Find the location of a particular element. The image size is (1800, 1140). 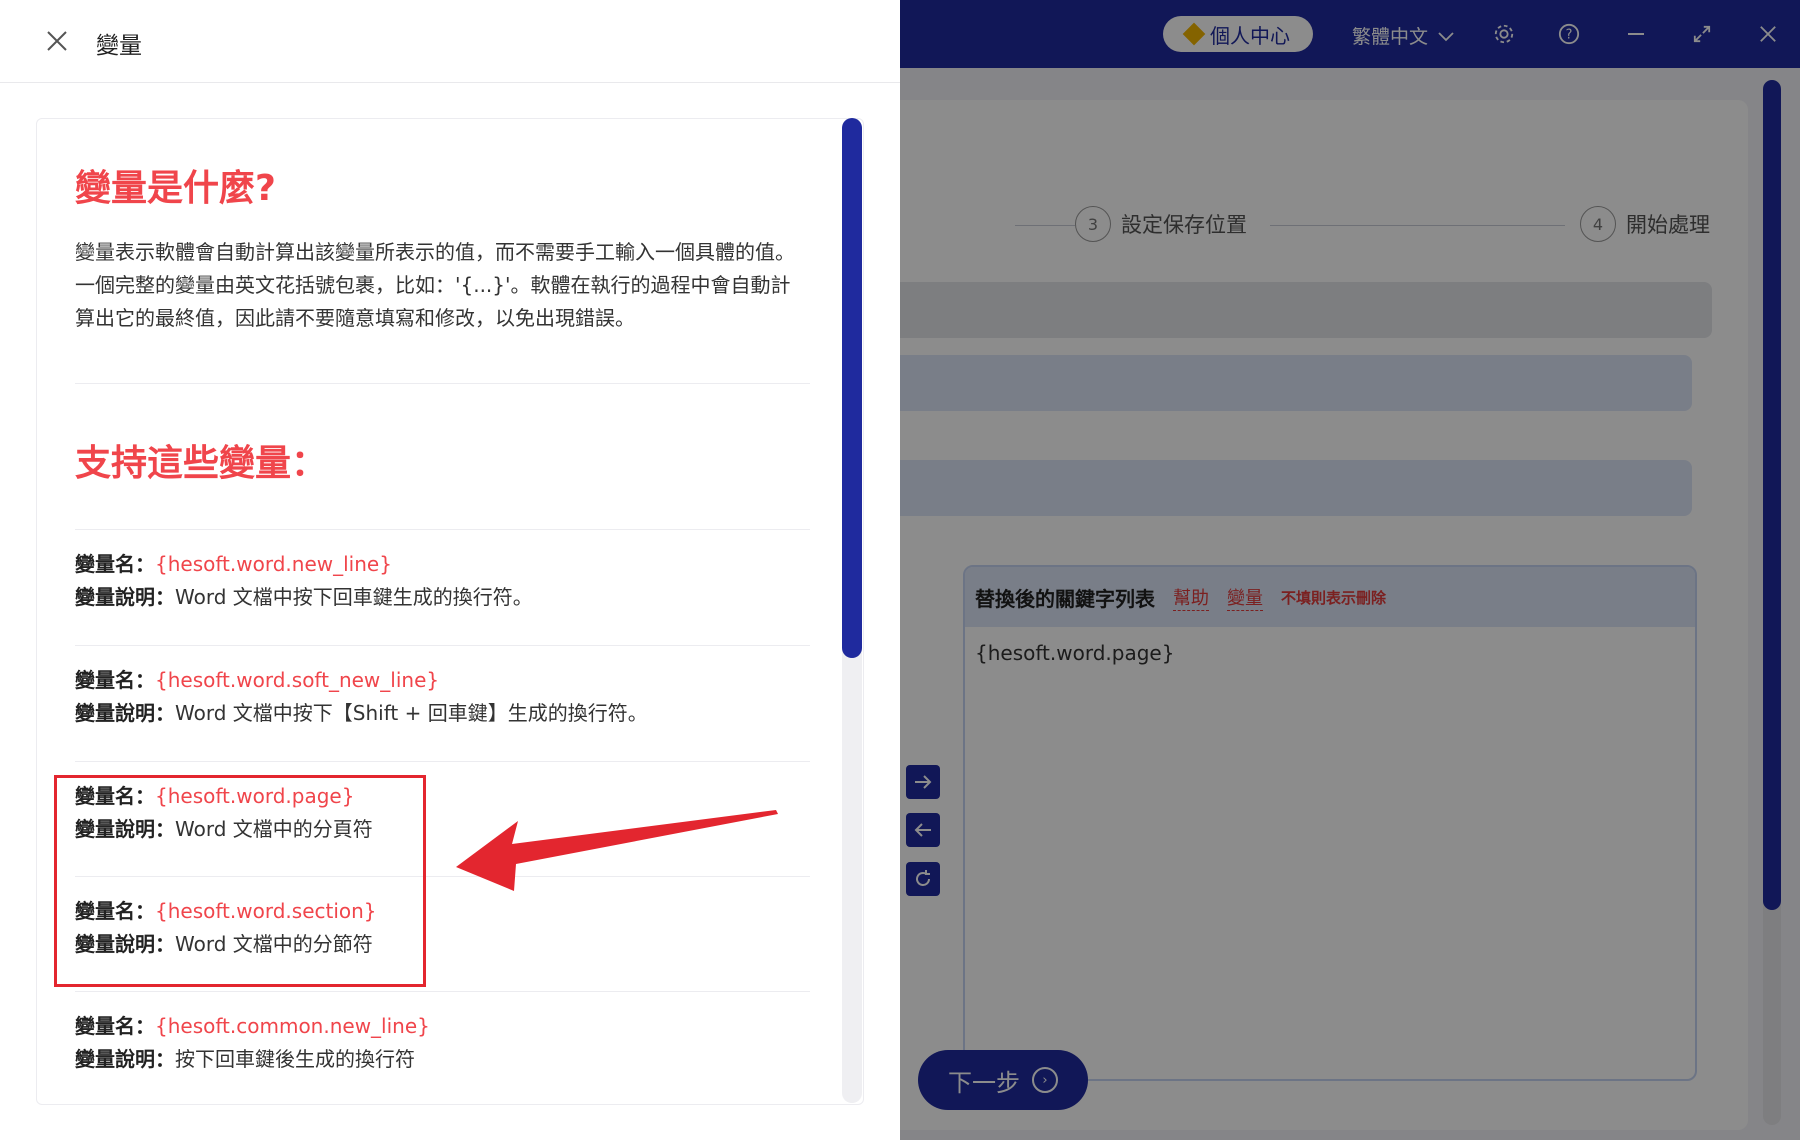

drawer-header: 變量 is located at coordinates (450, 41).